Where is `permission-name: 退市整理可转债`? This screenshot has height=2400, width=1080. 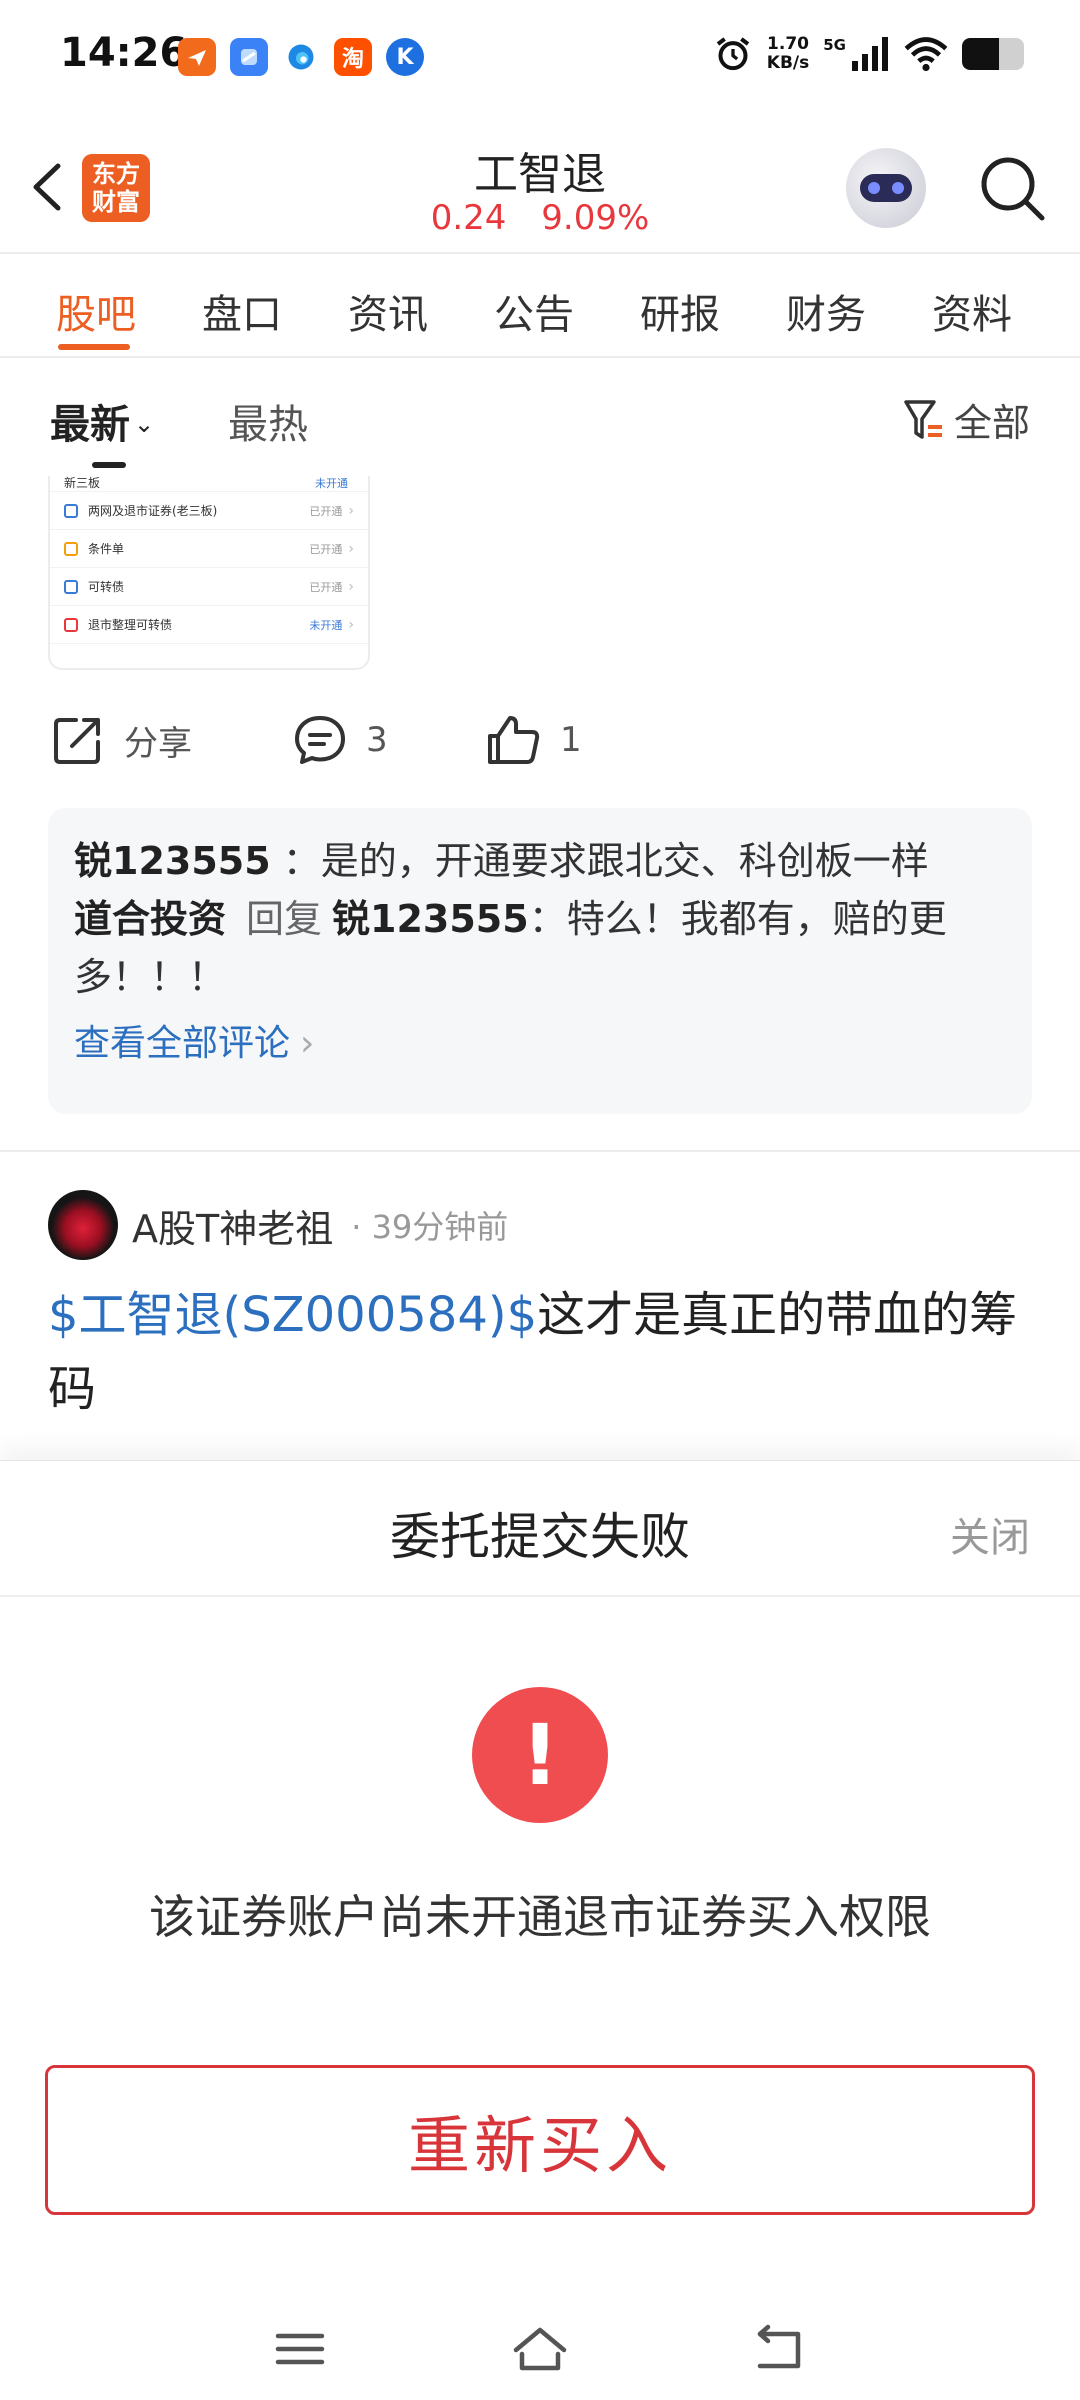
permission-name: 退市整理可转债 is located at coordinates (130, 625).